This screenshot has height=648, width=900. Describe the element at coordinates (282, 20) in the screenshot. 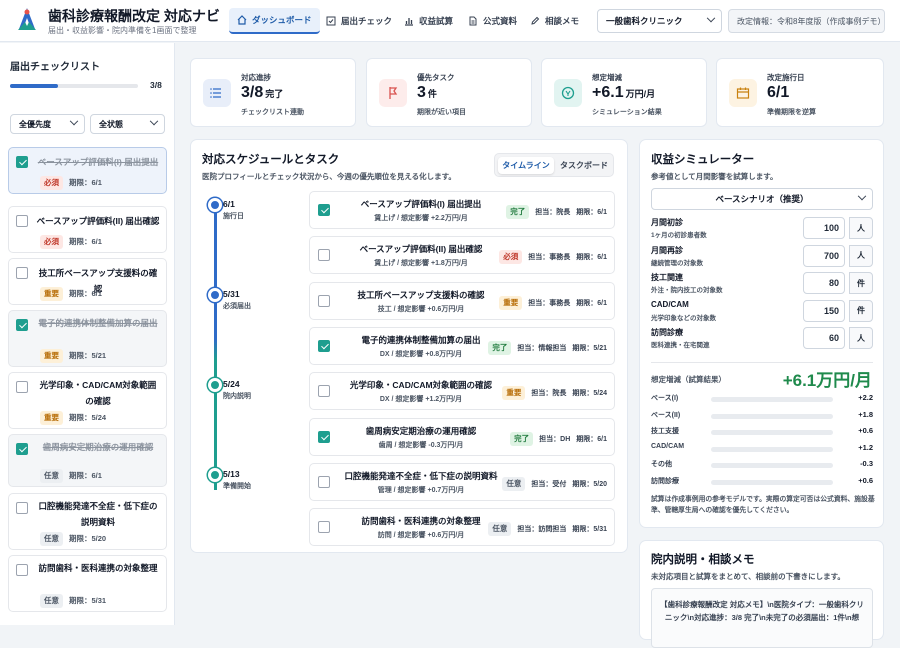

I see `nav-label: ダッシュボード` at that location.